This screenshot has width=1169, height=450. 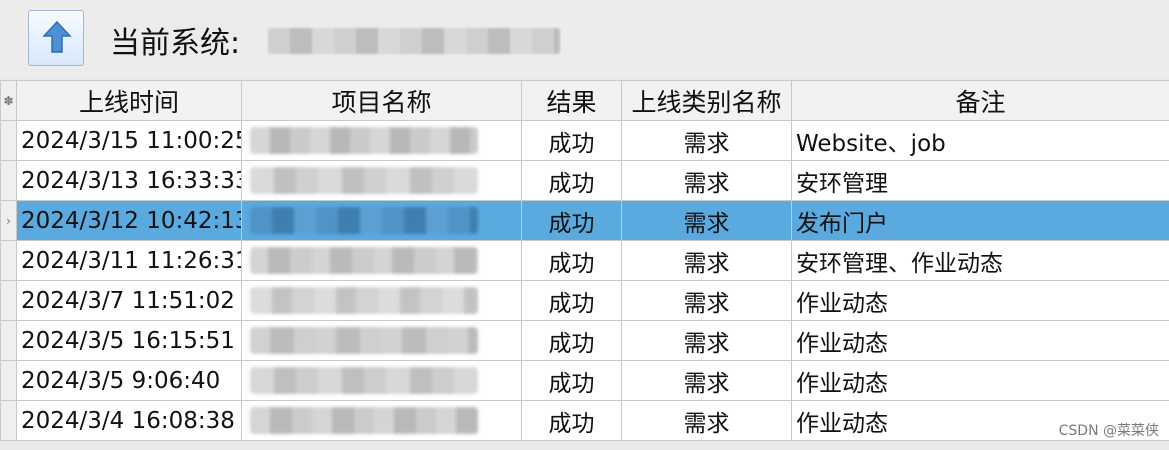 What do you see at coordinates (980, 140) in the screenshot?
I see `cell-note: Website、job` at bounding box center [980, 140].